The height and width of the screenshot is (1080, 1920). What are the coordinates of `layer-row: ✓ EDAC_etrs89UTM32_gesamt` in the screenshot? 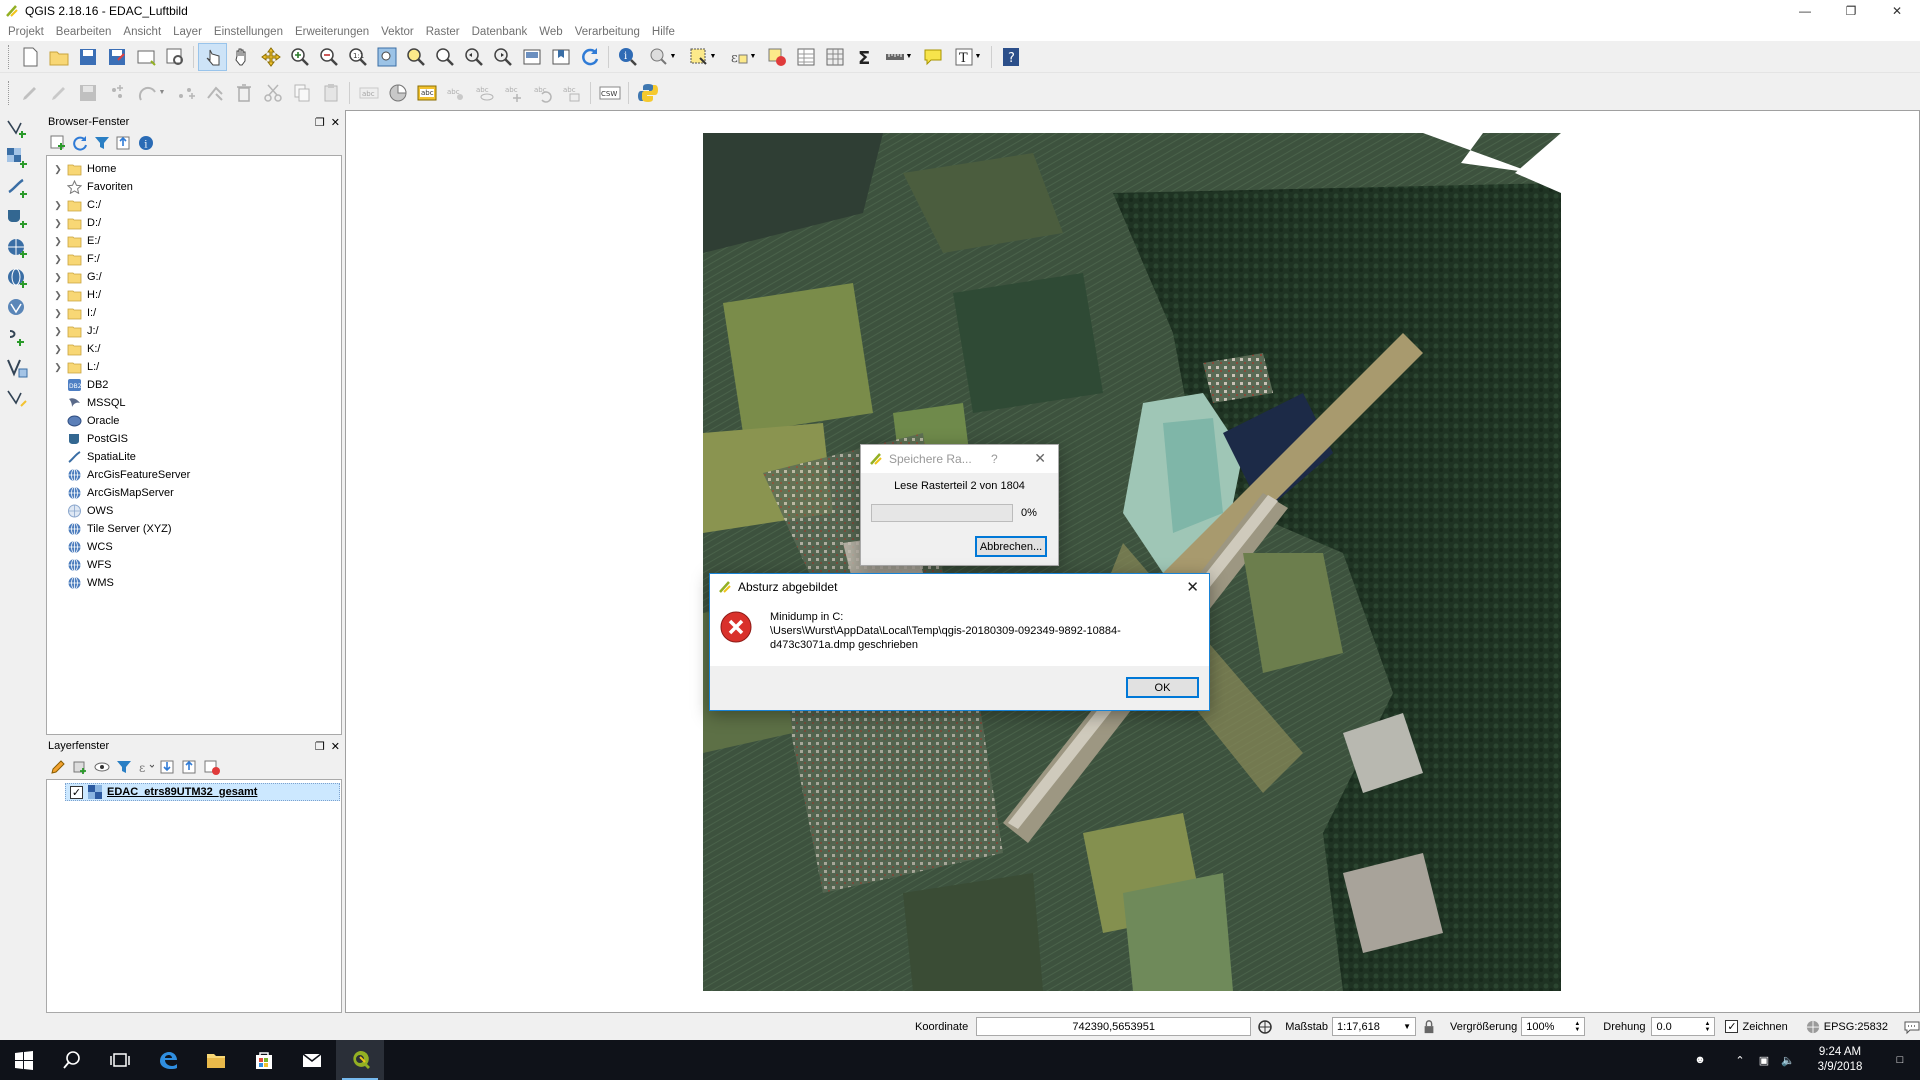 It's located at (202, 792).